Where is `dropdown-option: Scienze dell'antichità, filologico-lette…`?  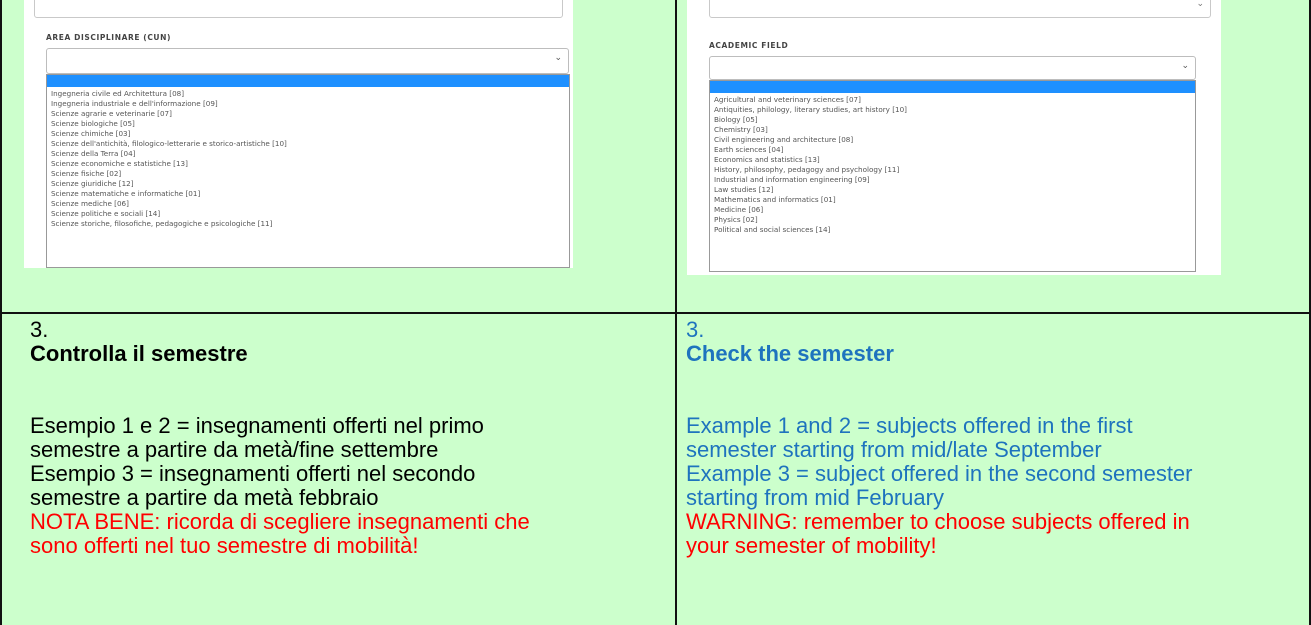
dropdown-option: Scienze dell'antichità, filologico-lette… is located at coordinates (308, 144).